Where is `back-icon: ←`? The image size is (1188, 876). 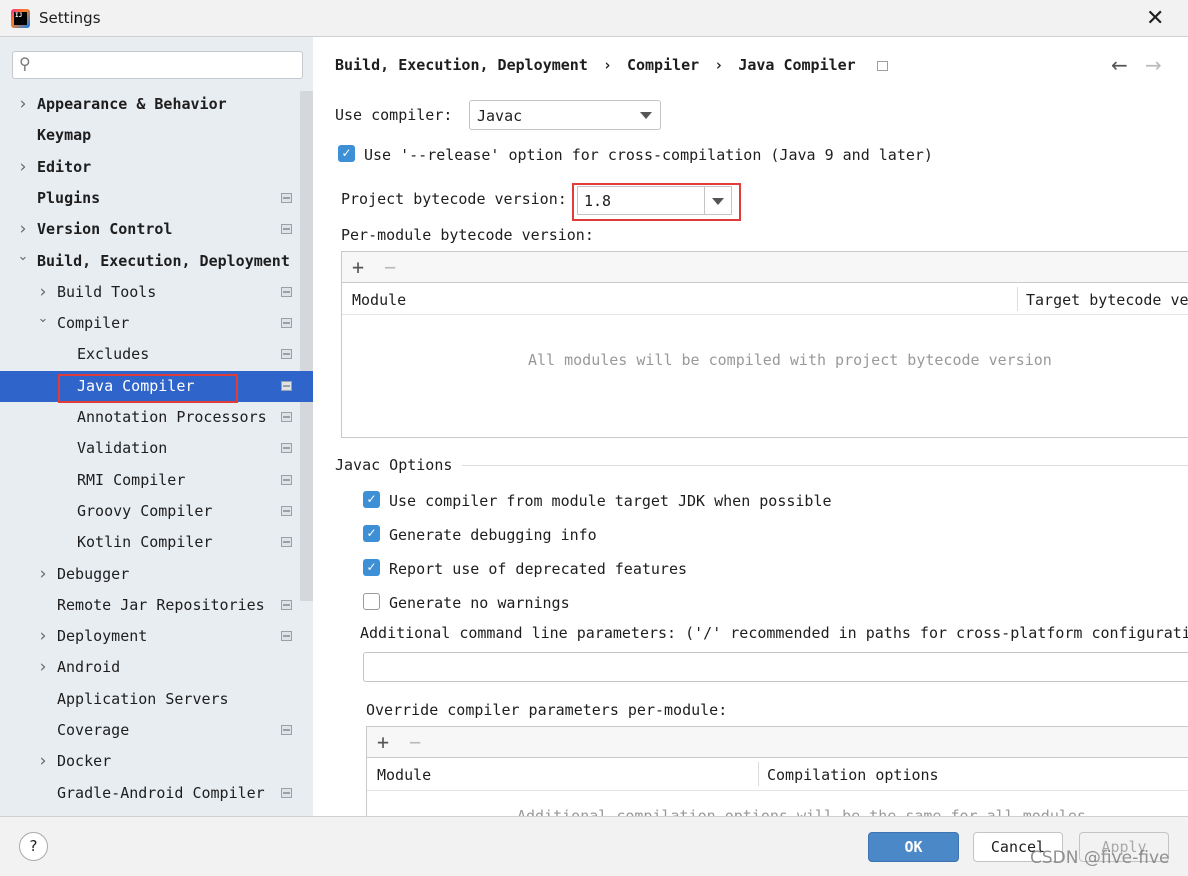 back-icon: ← is located at coordinates (1119, 65).